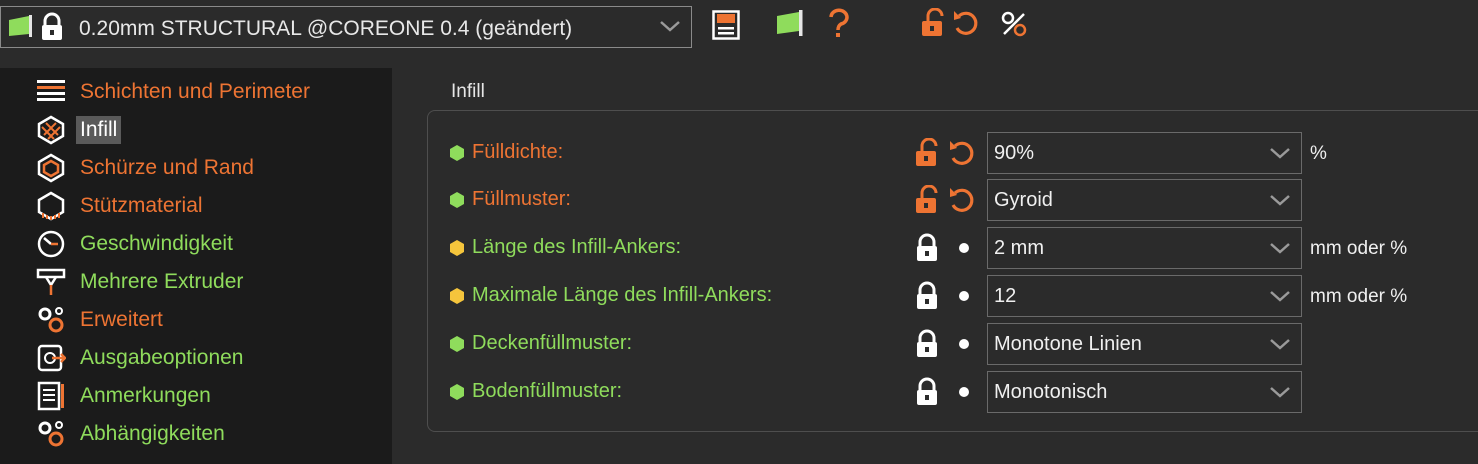  What do you see at coordinates (1014, 153) in the screenshot?
I see `combo-value: 90%` at bounding box center [1014, 153].